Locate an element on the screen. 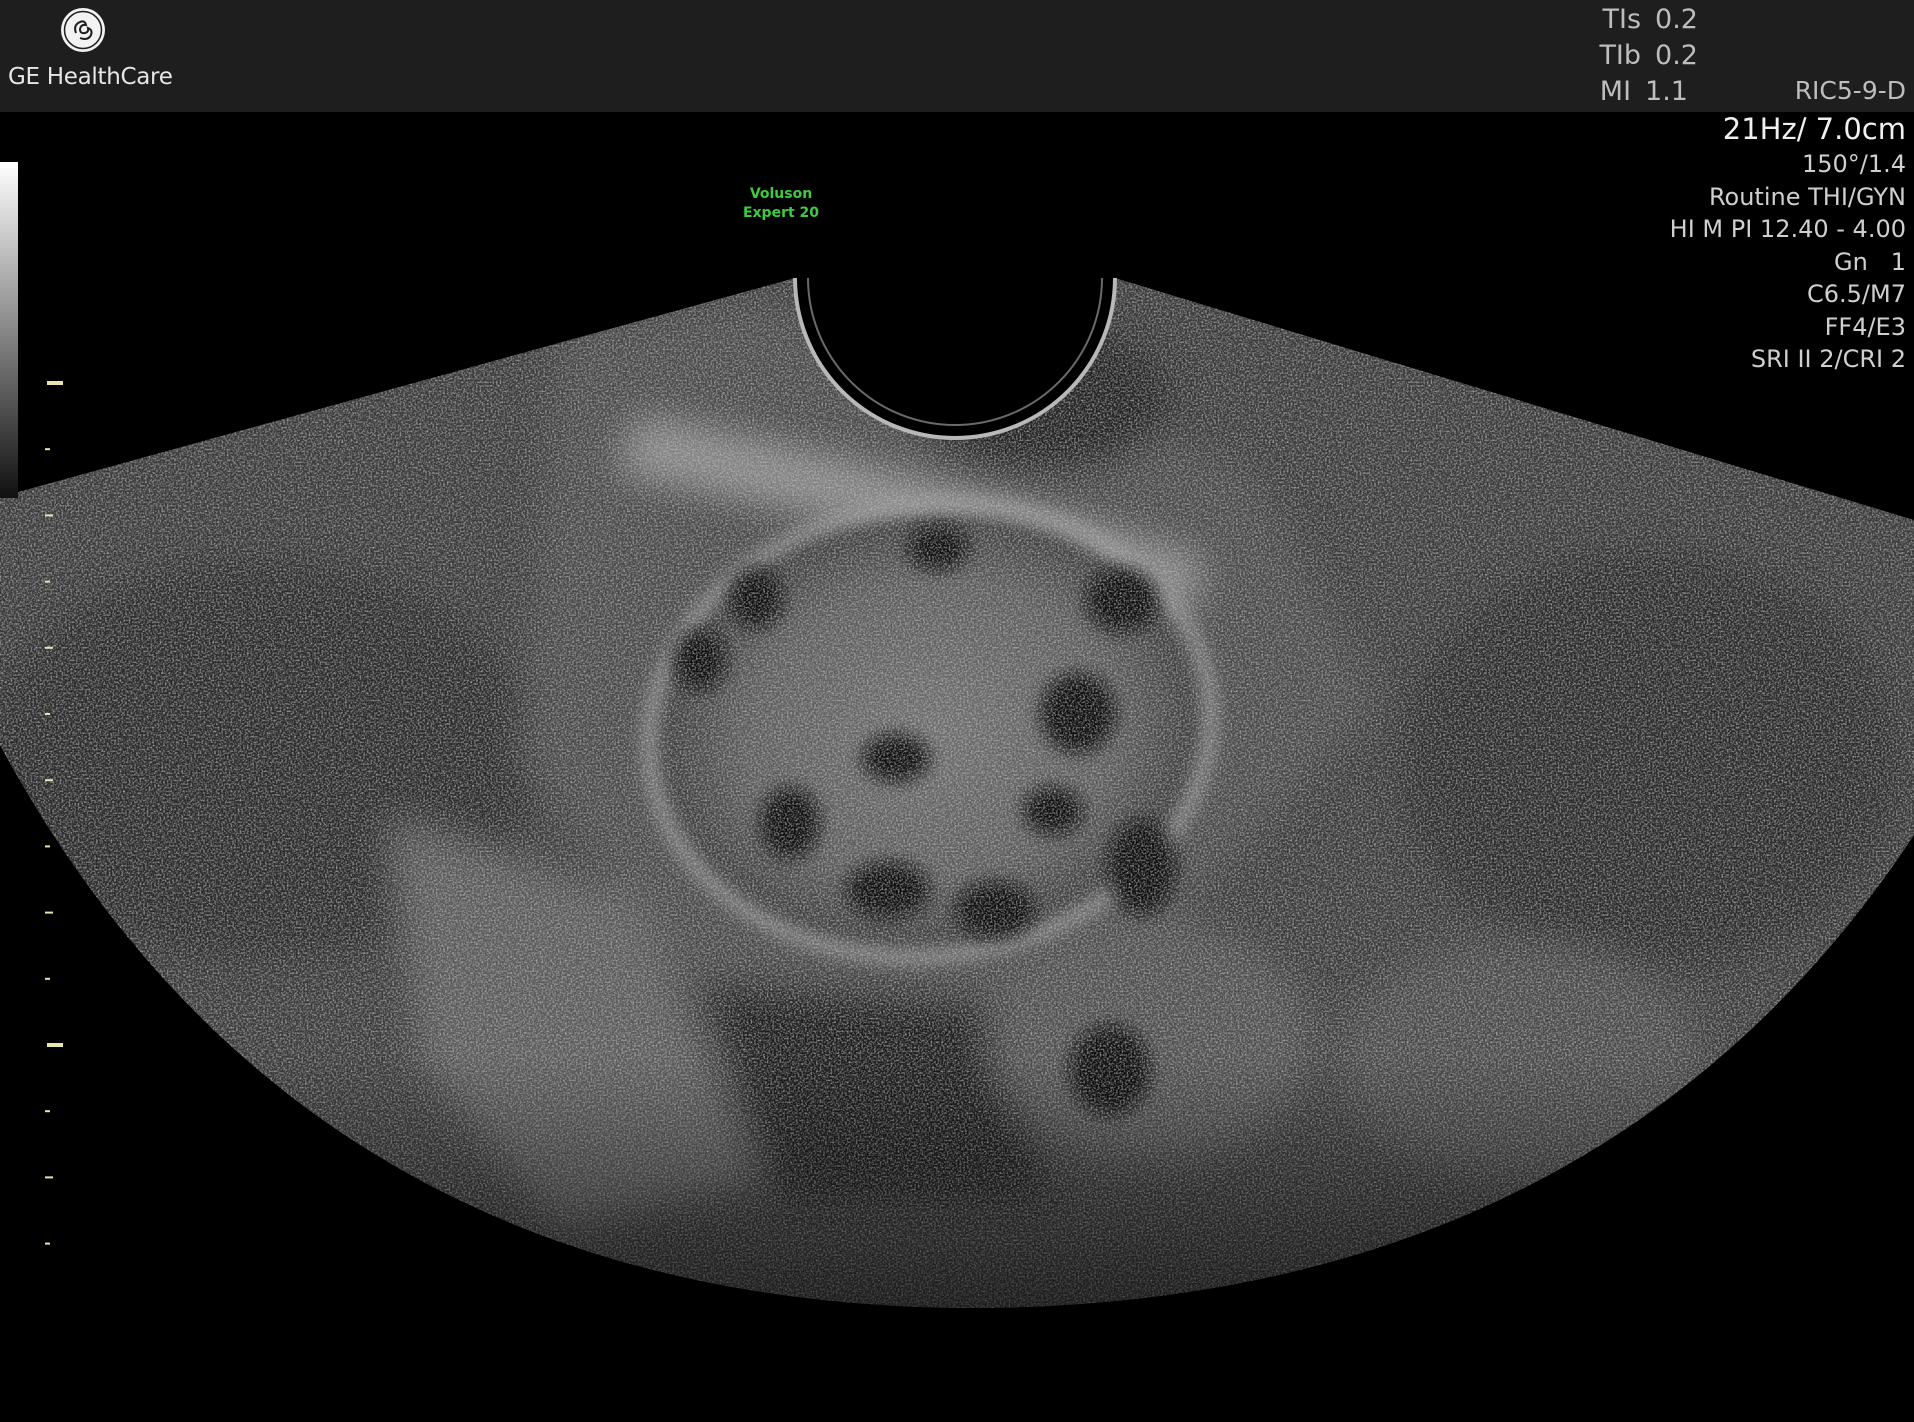  depth-ticks is located at coordinates (54, 813).